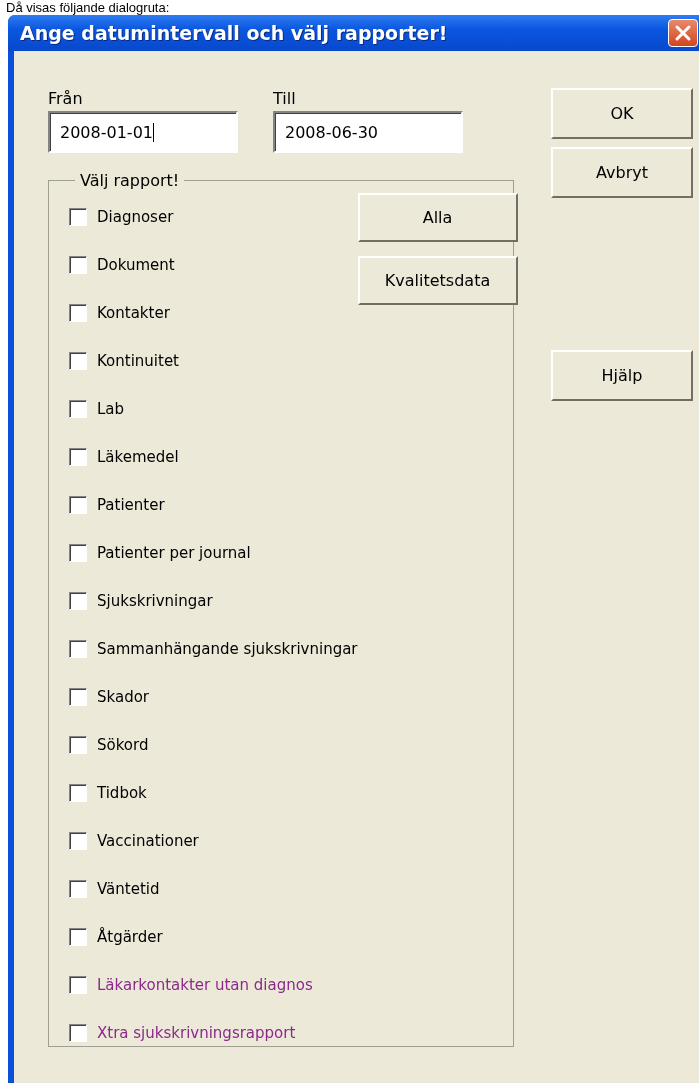  What do you see at coordinates (122, 793) in the screenshot?
I see `checkbox-label: Tidbok` at bounding box center [122, 793].